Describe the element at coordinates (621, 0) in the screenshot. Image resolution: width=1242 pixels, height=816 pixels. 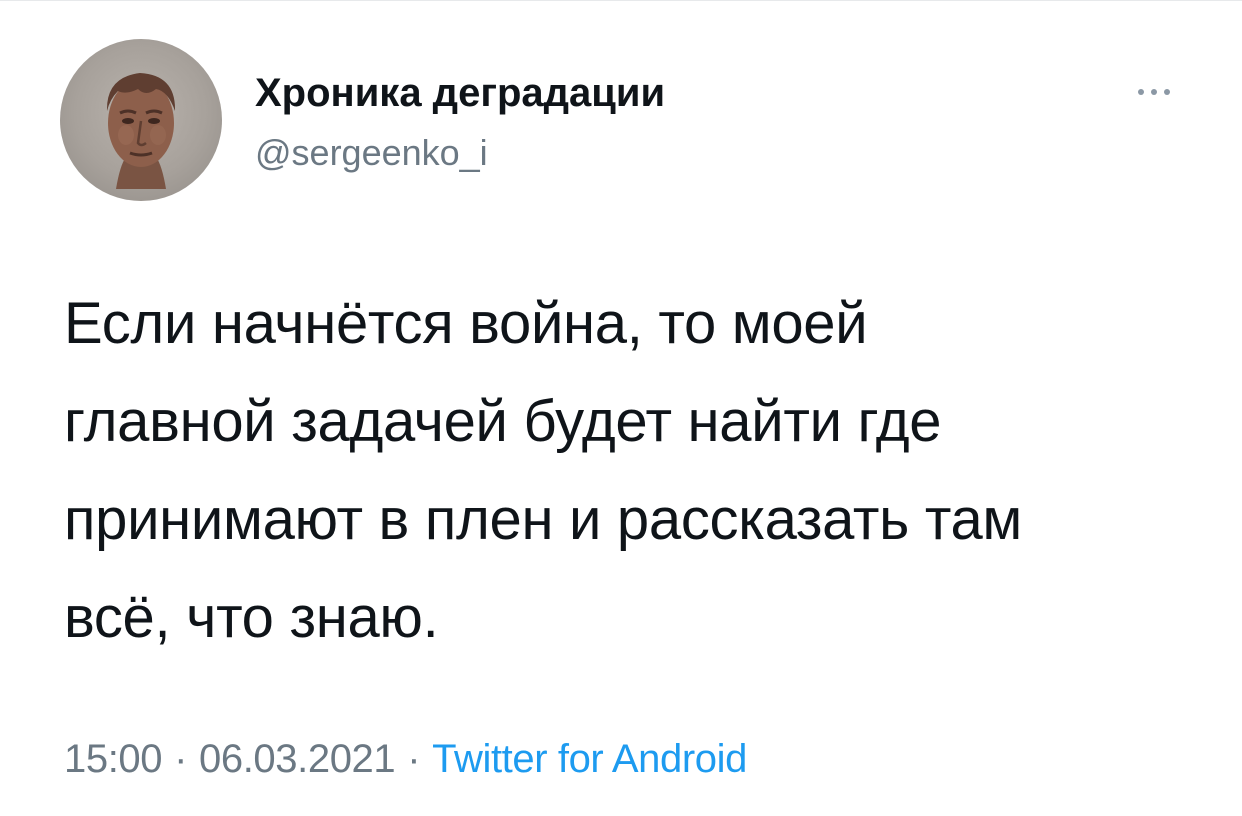
I see `top-divider` at that location.